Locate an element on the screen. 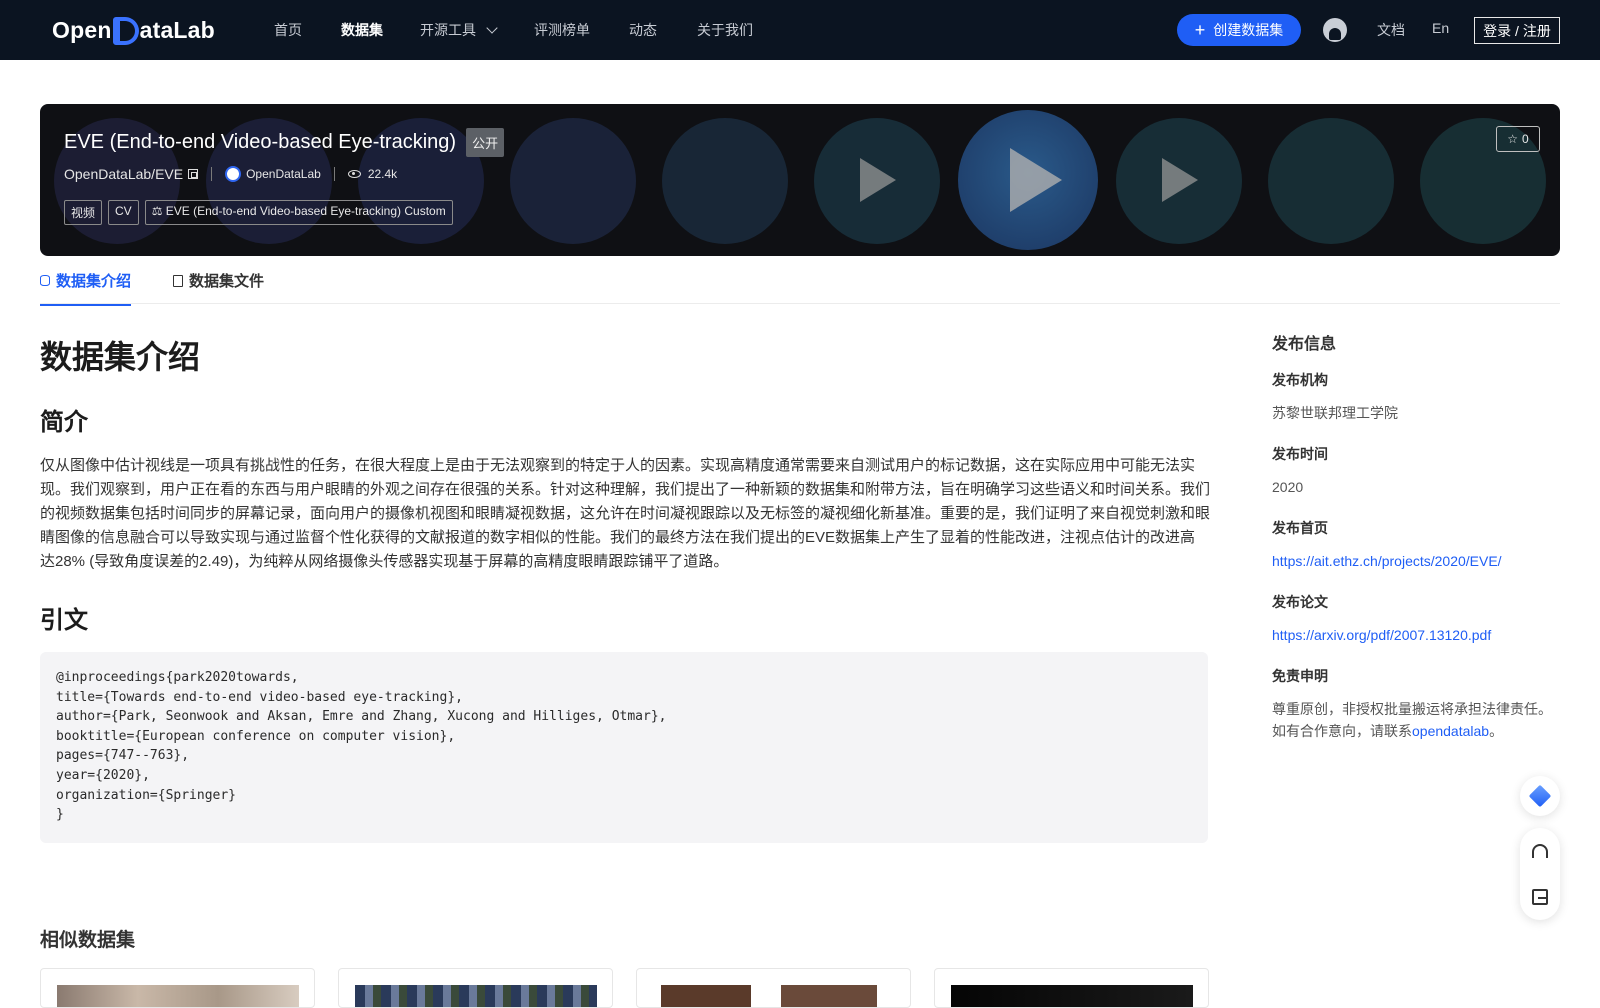  tab-dataset-files: 数据集文件 is located at coordinates (218, 287).